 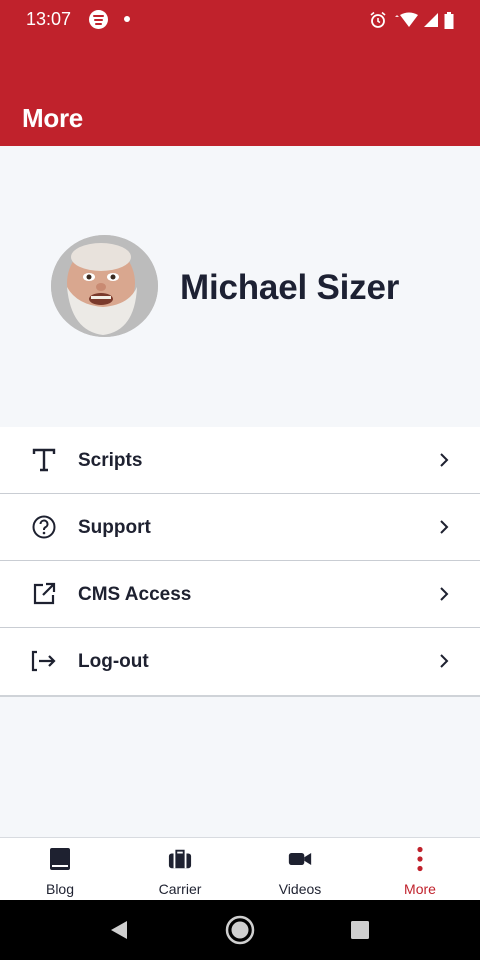 What do you see at coordinates (113, 661) in the screenshot?
I see `menu-item-label: Log-out` at bounding box center [113, 661].